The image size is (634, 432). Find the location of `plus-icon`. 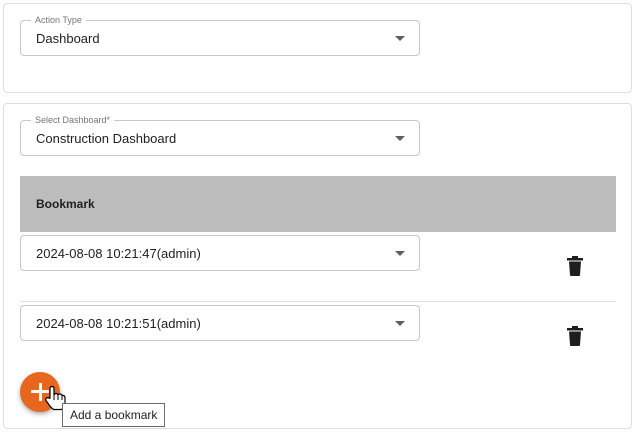

plus-icon is located at coordinates (40, 392).